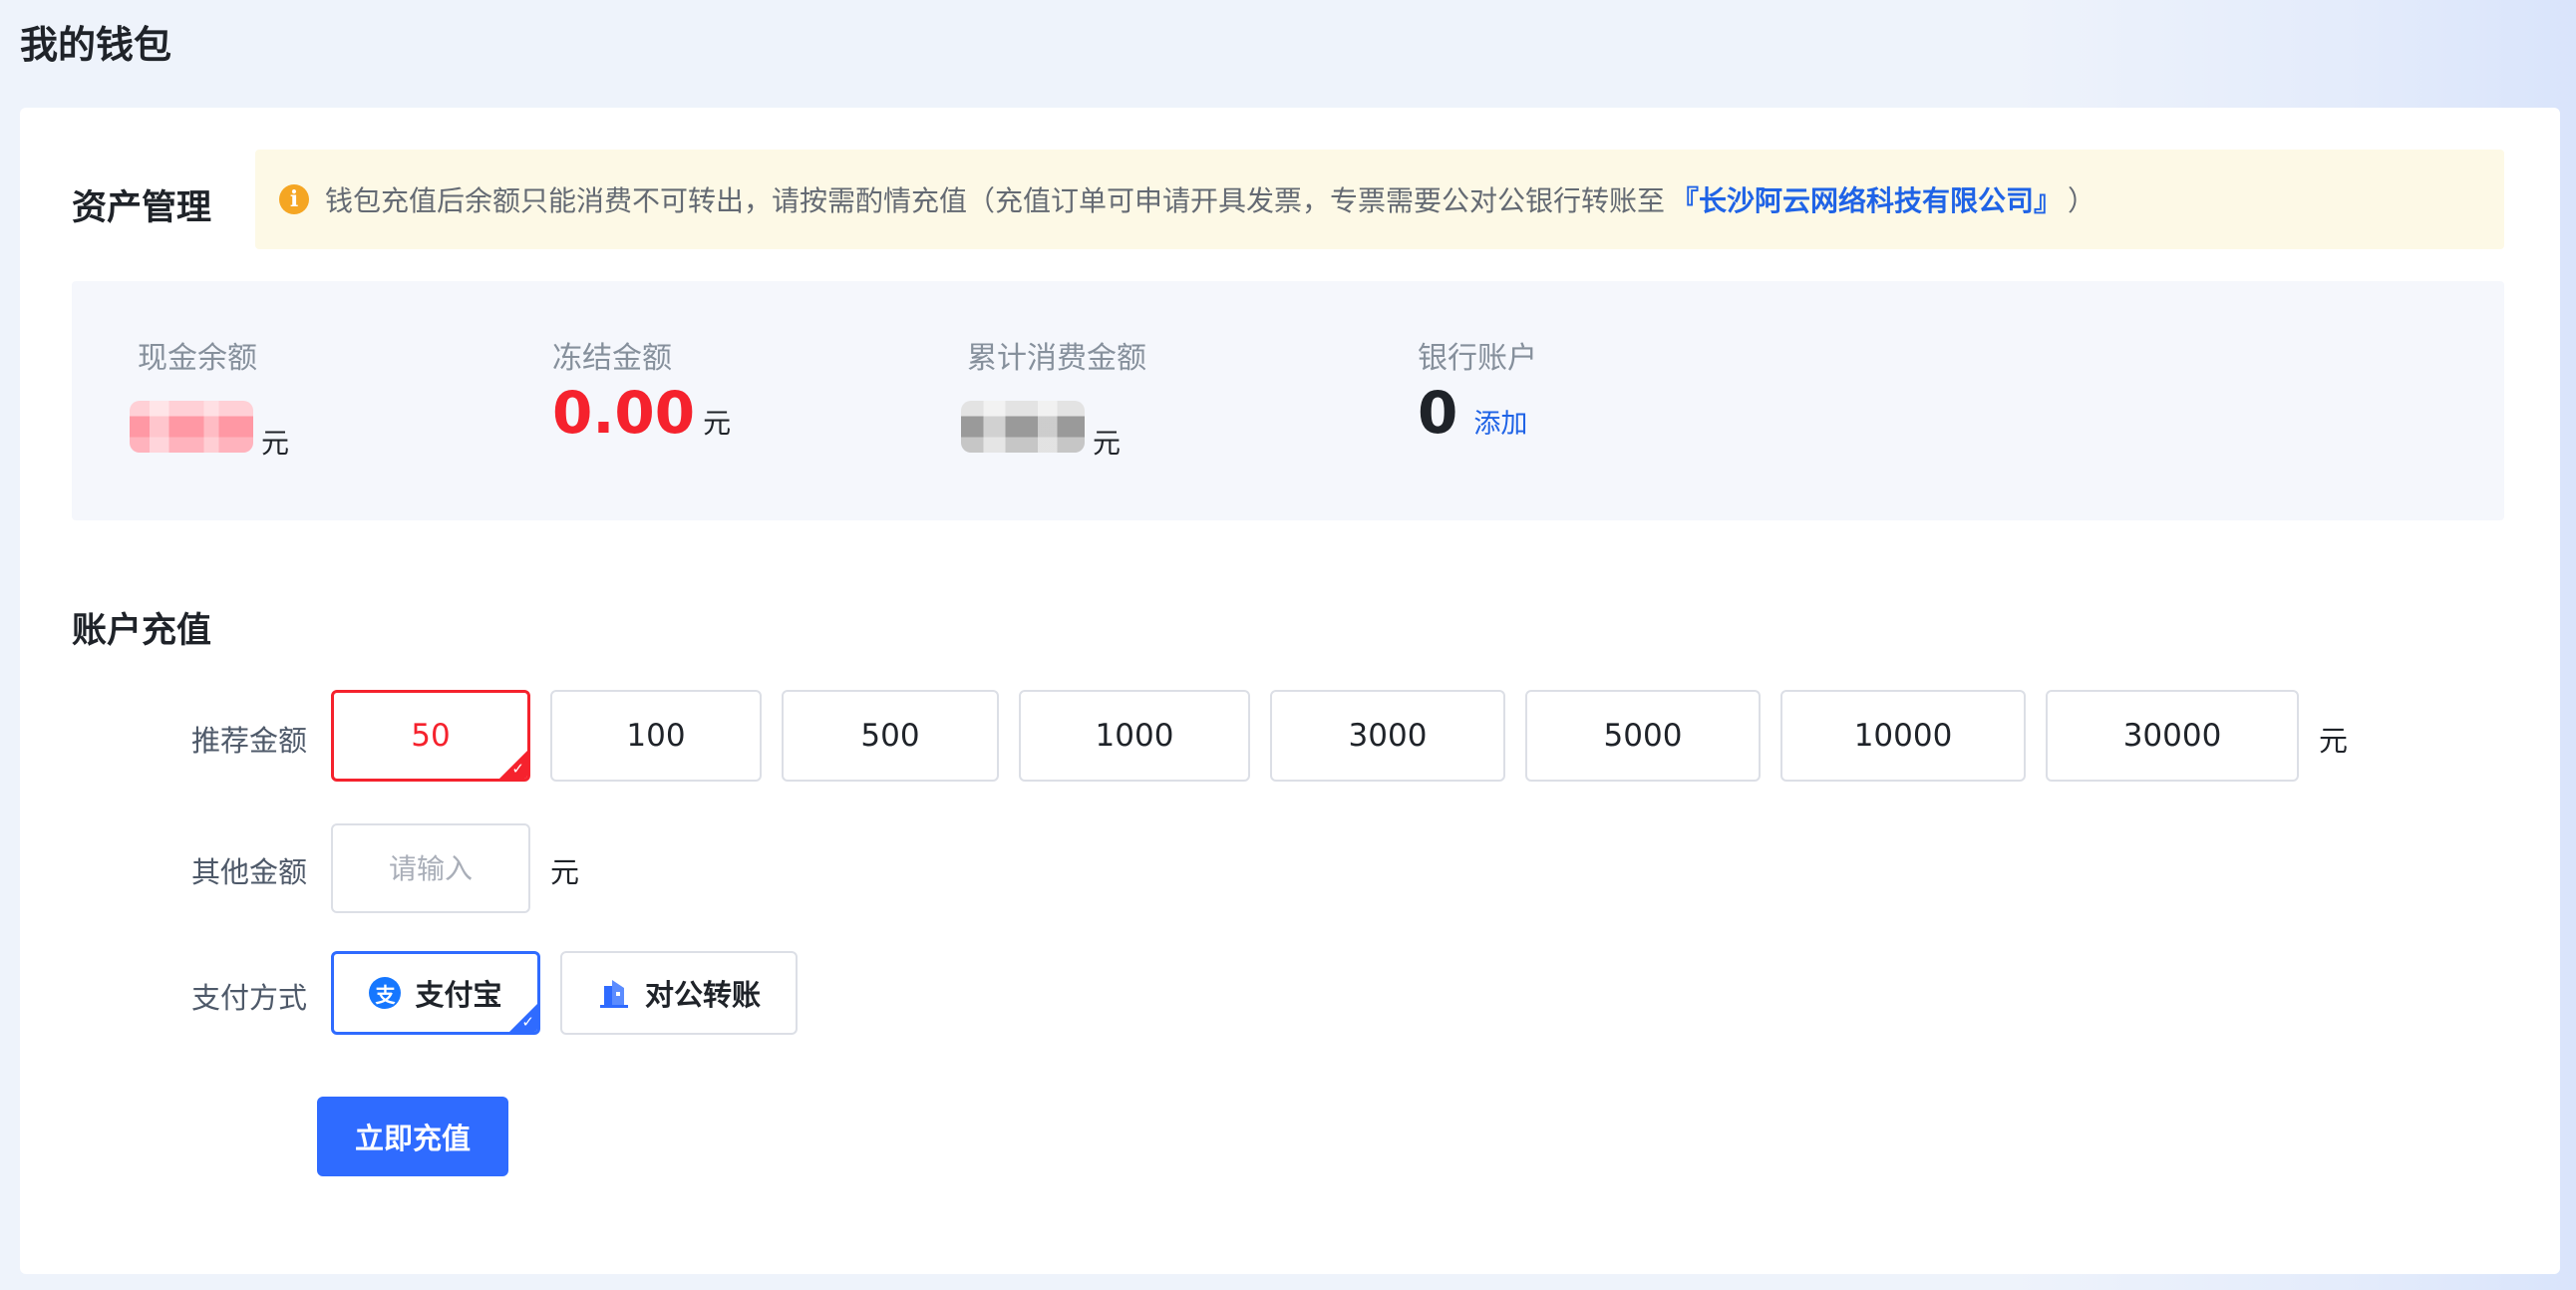 This screenshot has width=2576, height=1290. I want to click on preset-amount-label: 推荐金额, so click(249, 741).